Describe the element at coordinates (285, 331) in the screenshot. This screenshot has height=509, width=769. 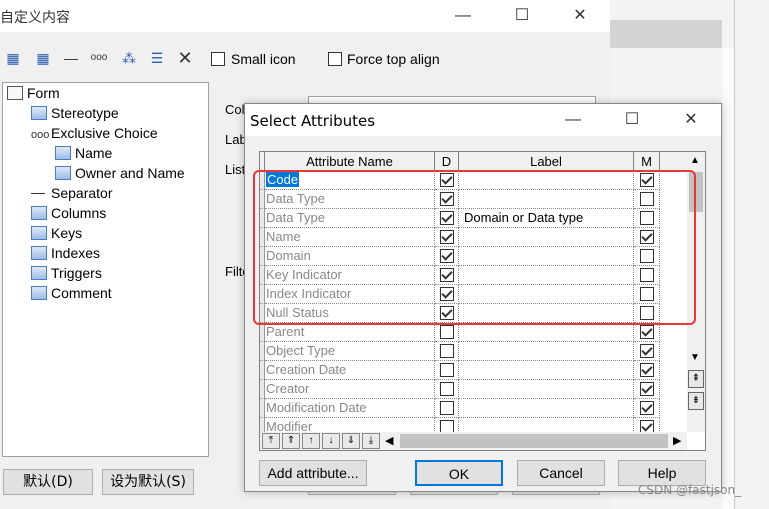
I see `attribute-name-text: Parent` at that location.